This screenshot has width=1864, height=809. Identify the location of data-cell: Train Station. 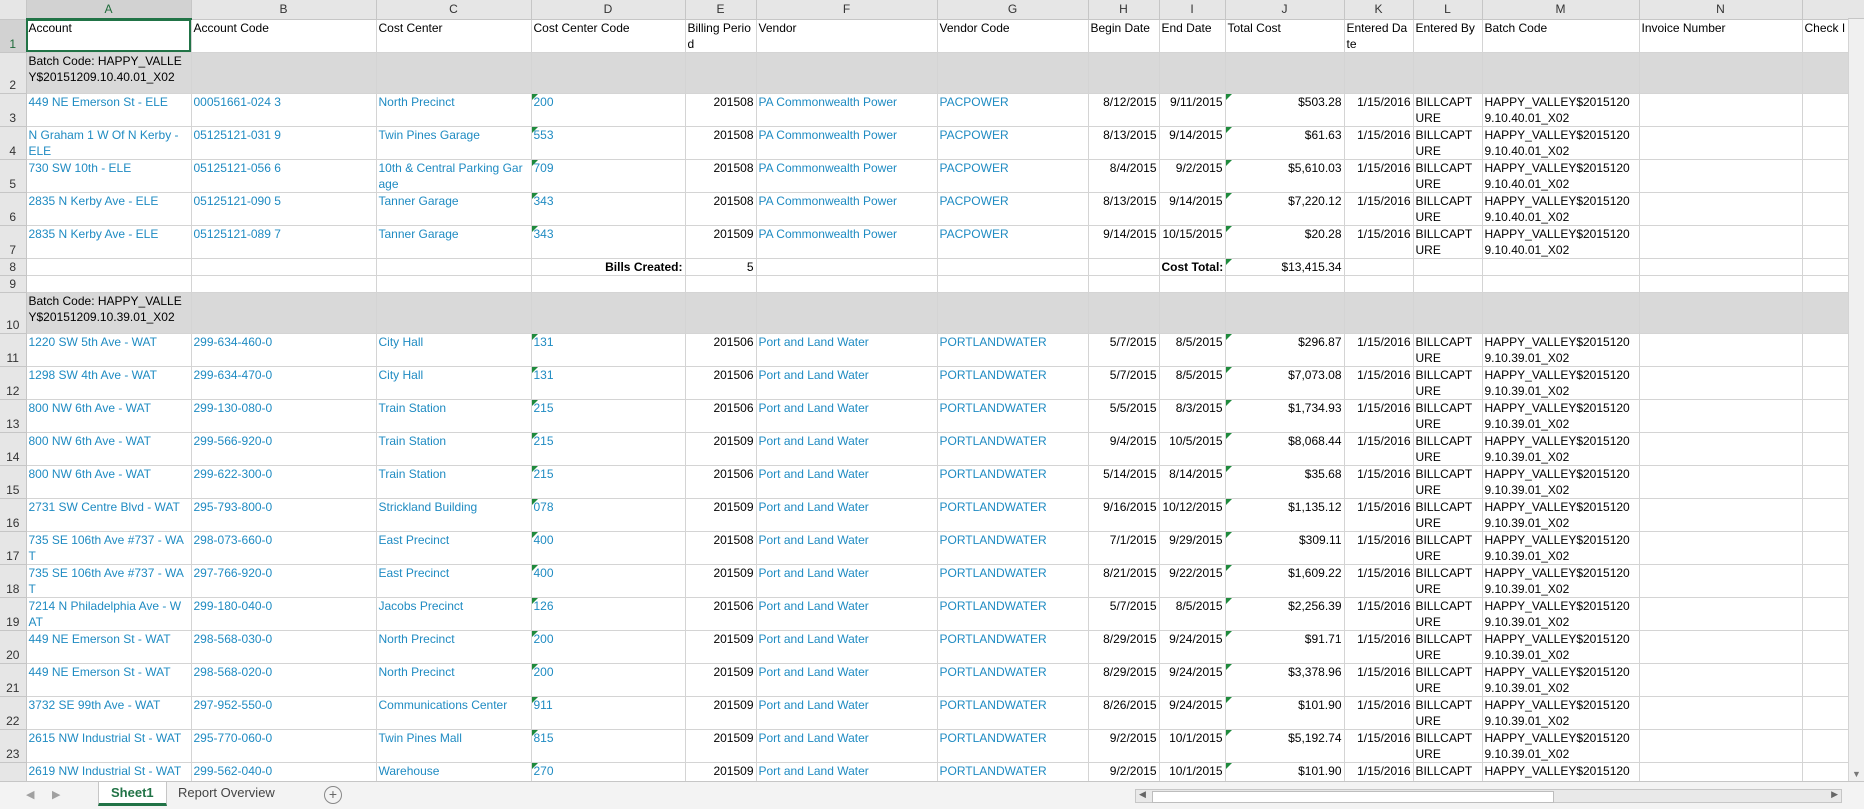
(454, 416).